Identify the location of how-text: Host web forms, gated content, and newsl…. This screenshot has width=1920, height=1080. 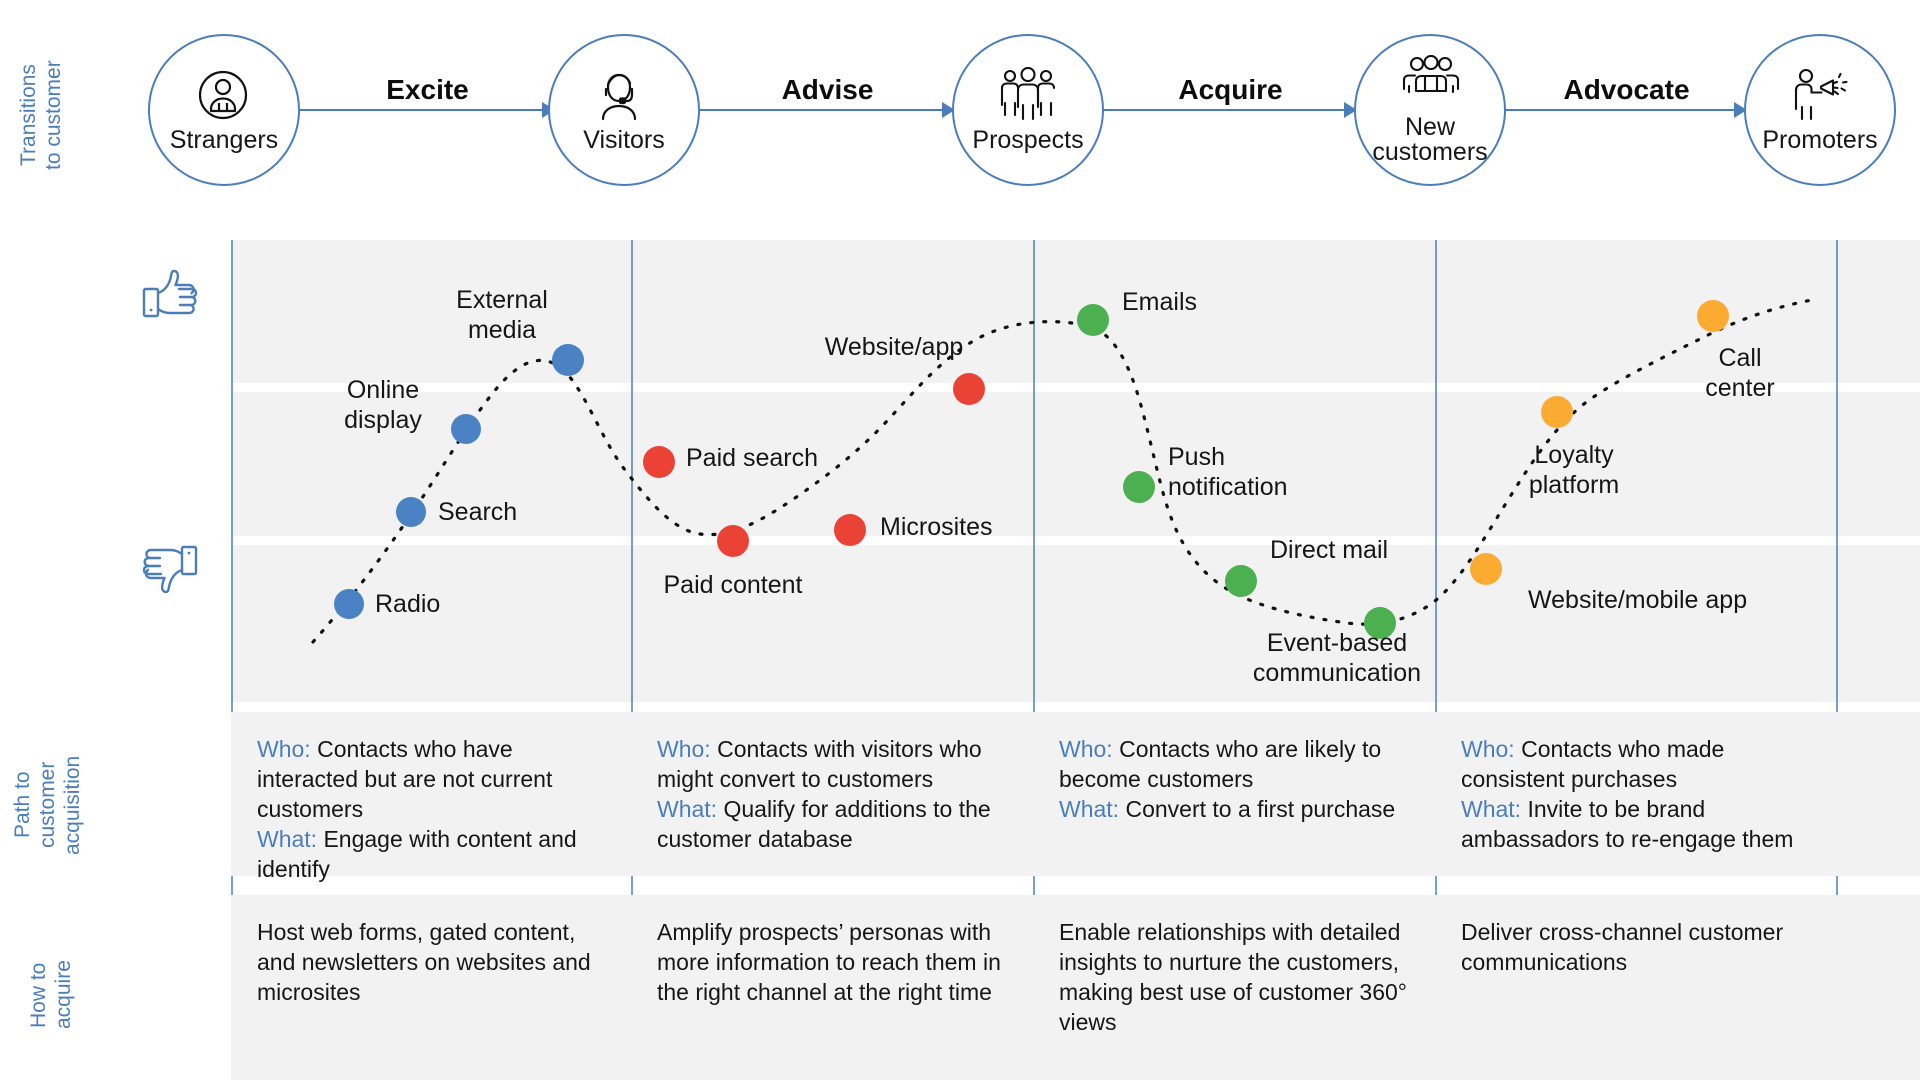
(424, 962).